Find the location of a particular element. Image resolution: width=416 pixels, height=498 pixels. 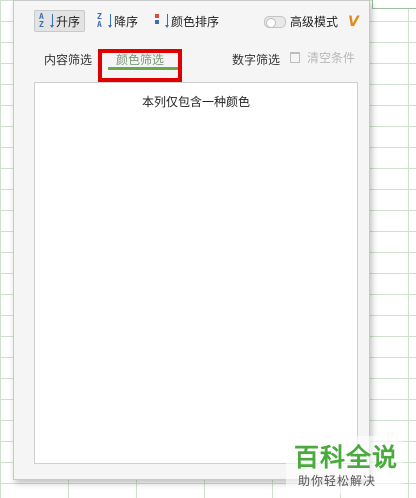

color-sort-button: 颜色排序 is located at coordinates (186, 21).